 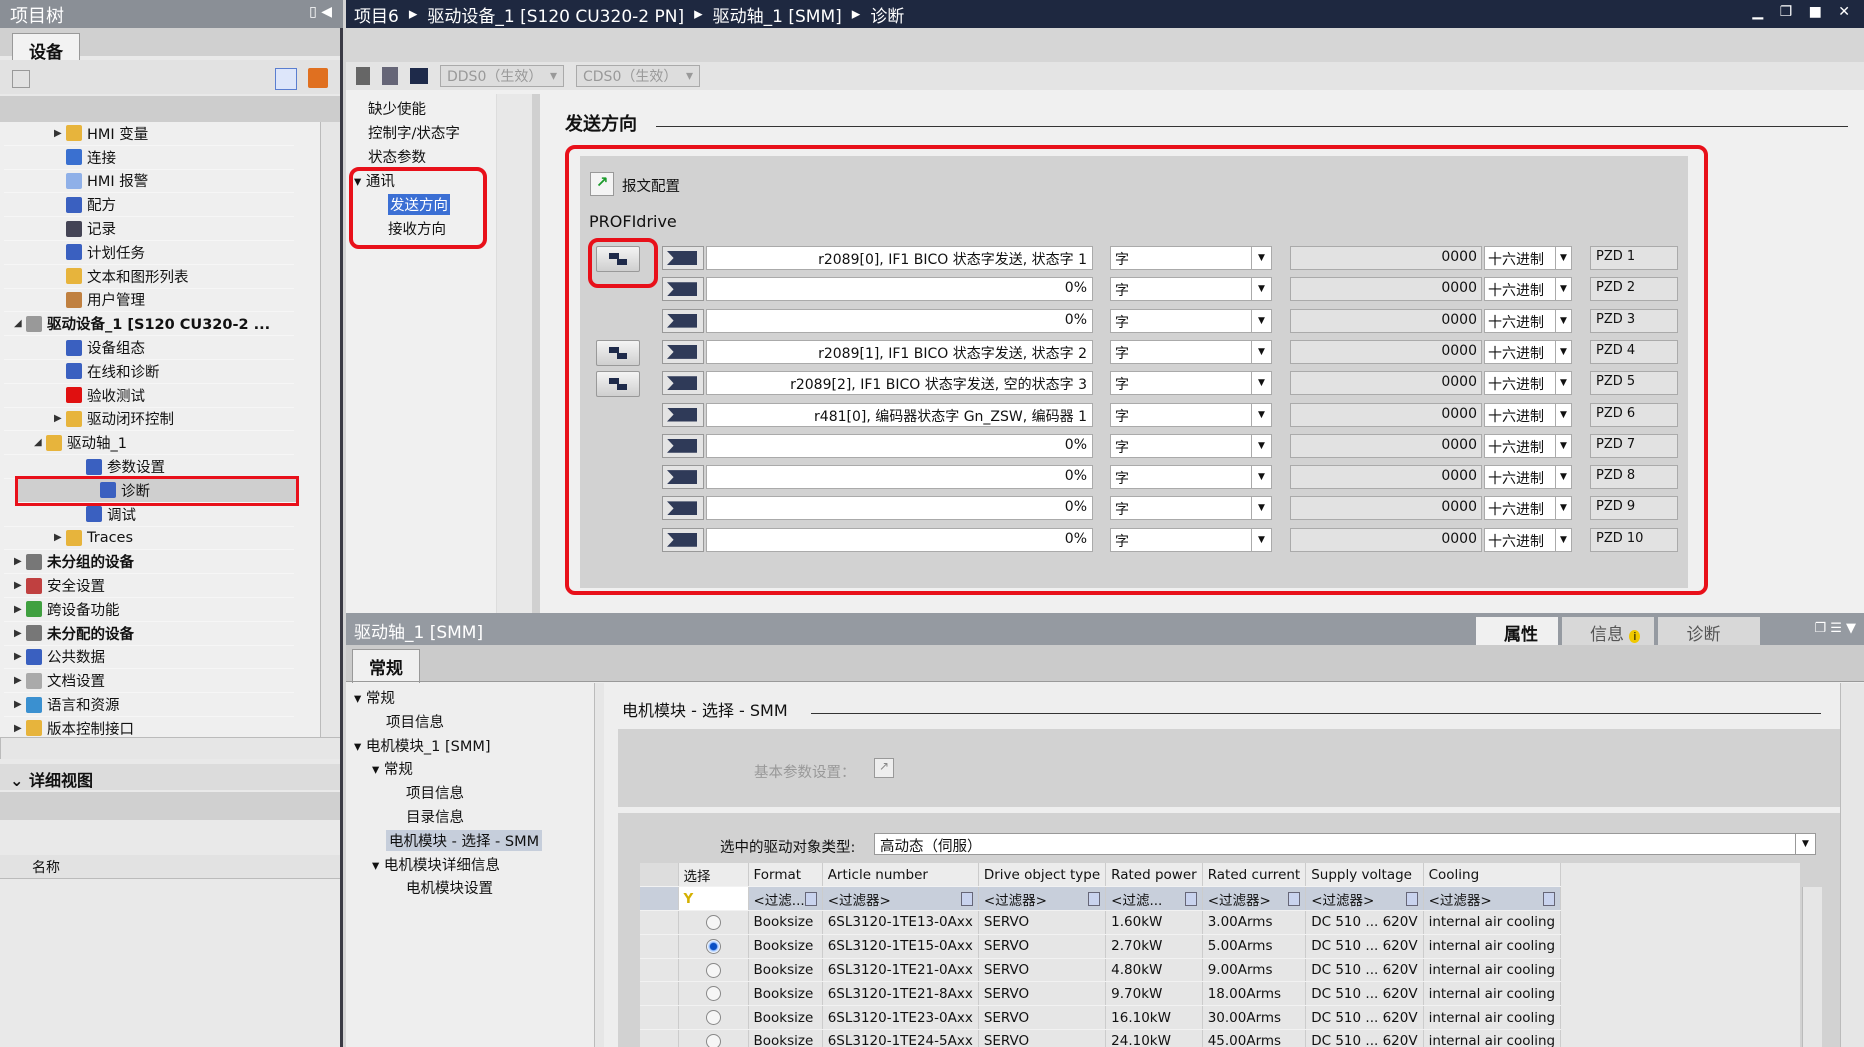 What do you see at coordinates (638, 76) in the screenshot?
I see `cds-select: CDS0（生效） ▾` at bounding box center [638, 76].